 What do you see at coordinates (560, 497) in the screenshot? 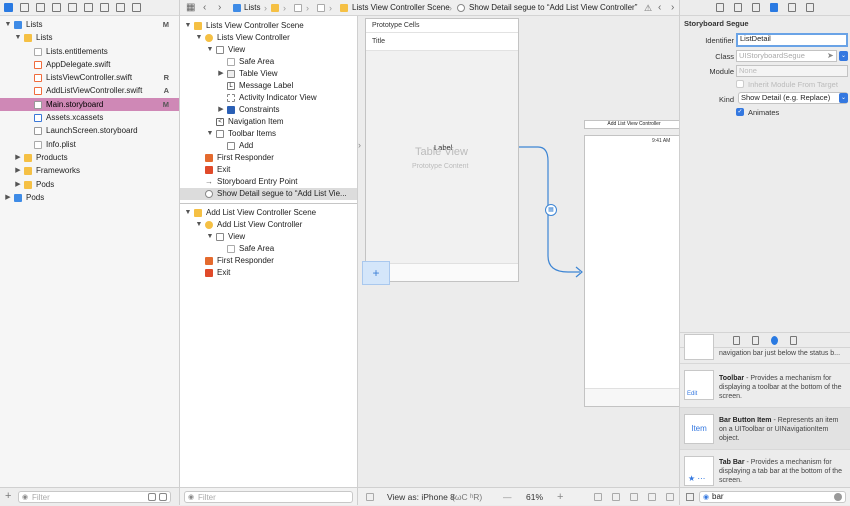
I see `zoom-in-button: +` at bounding box center [560, 497].